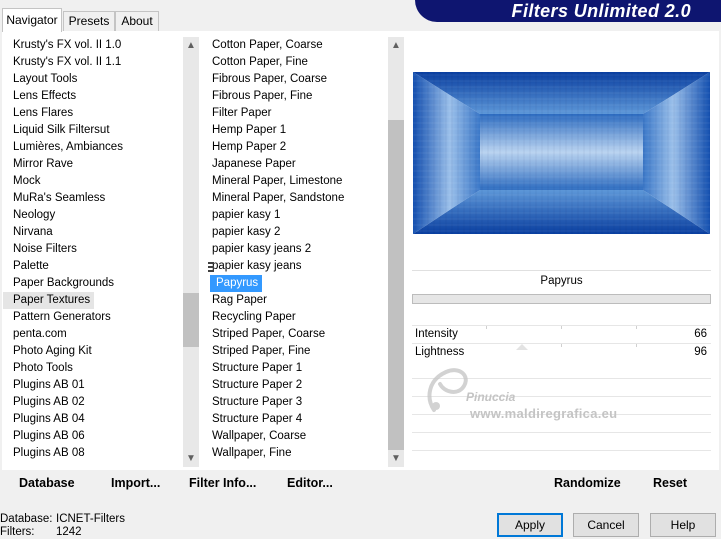 Image resolution: width=721 pixels, height=539 pixels. Describe the element at coordinates (93, 96) in the screenshot. I see `list-item: Lens Effects` at that location.